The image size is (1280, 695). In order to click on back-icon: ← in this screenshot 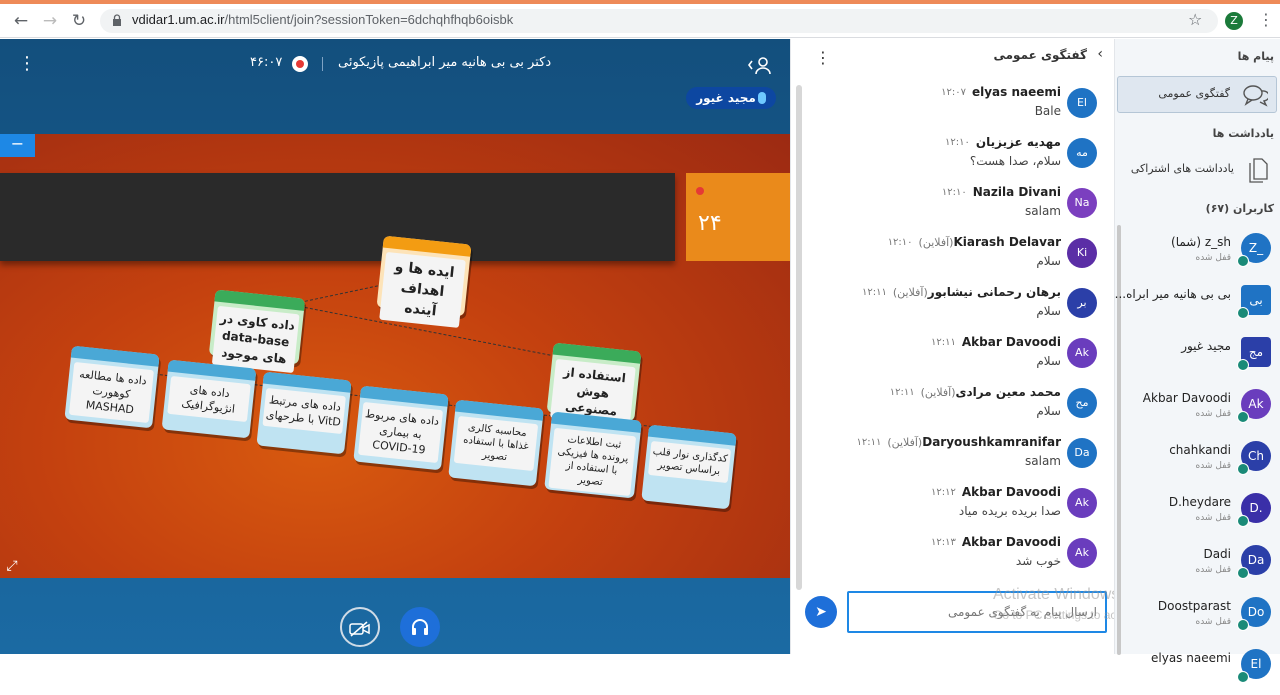, I will do `click(21, 21)`.